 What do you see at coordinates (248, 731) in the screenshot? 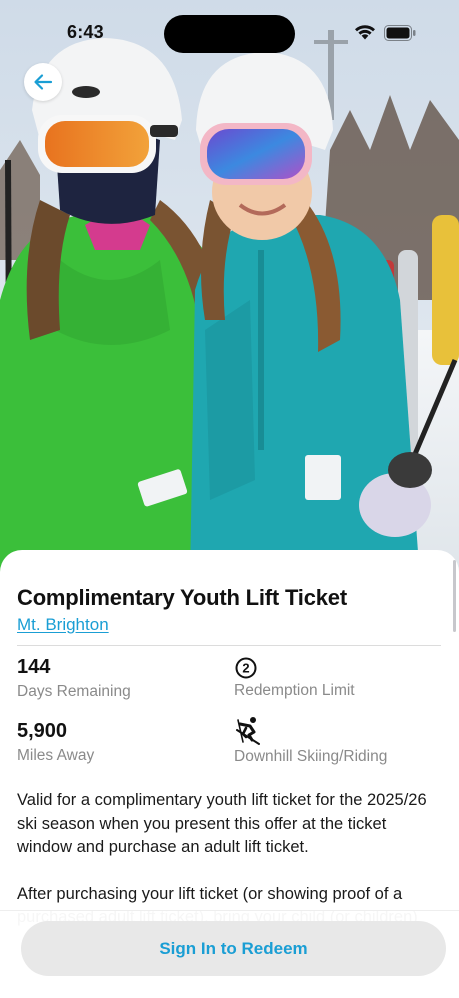
I see `skier-icon` at bounding box center [248, 731].